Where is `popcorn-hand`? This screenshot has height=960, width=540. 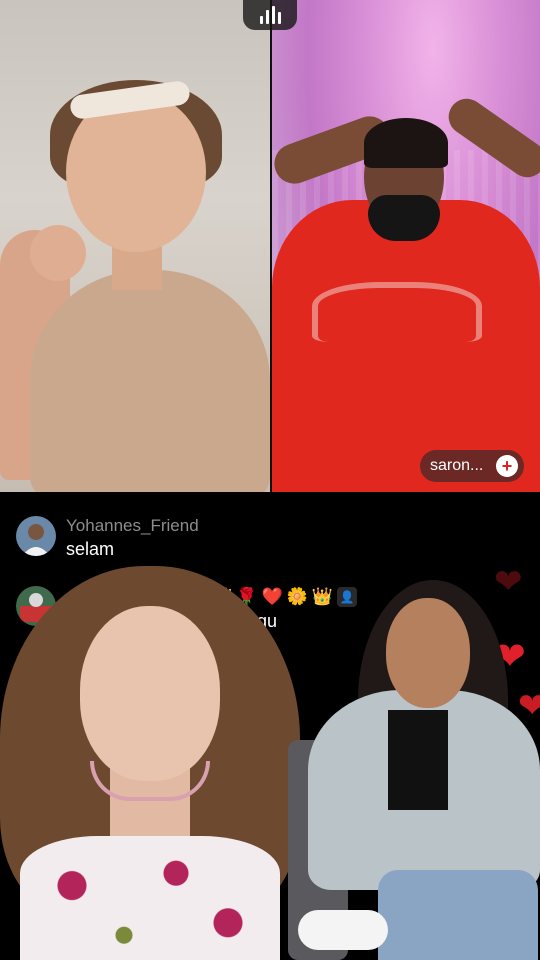 popcorn-hand is located at coordinates (343, 930).